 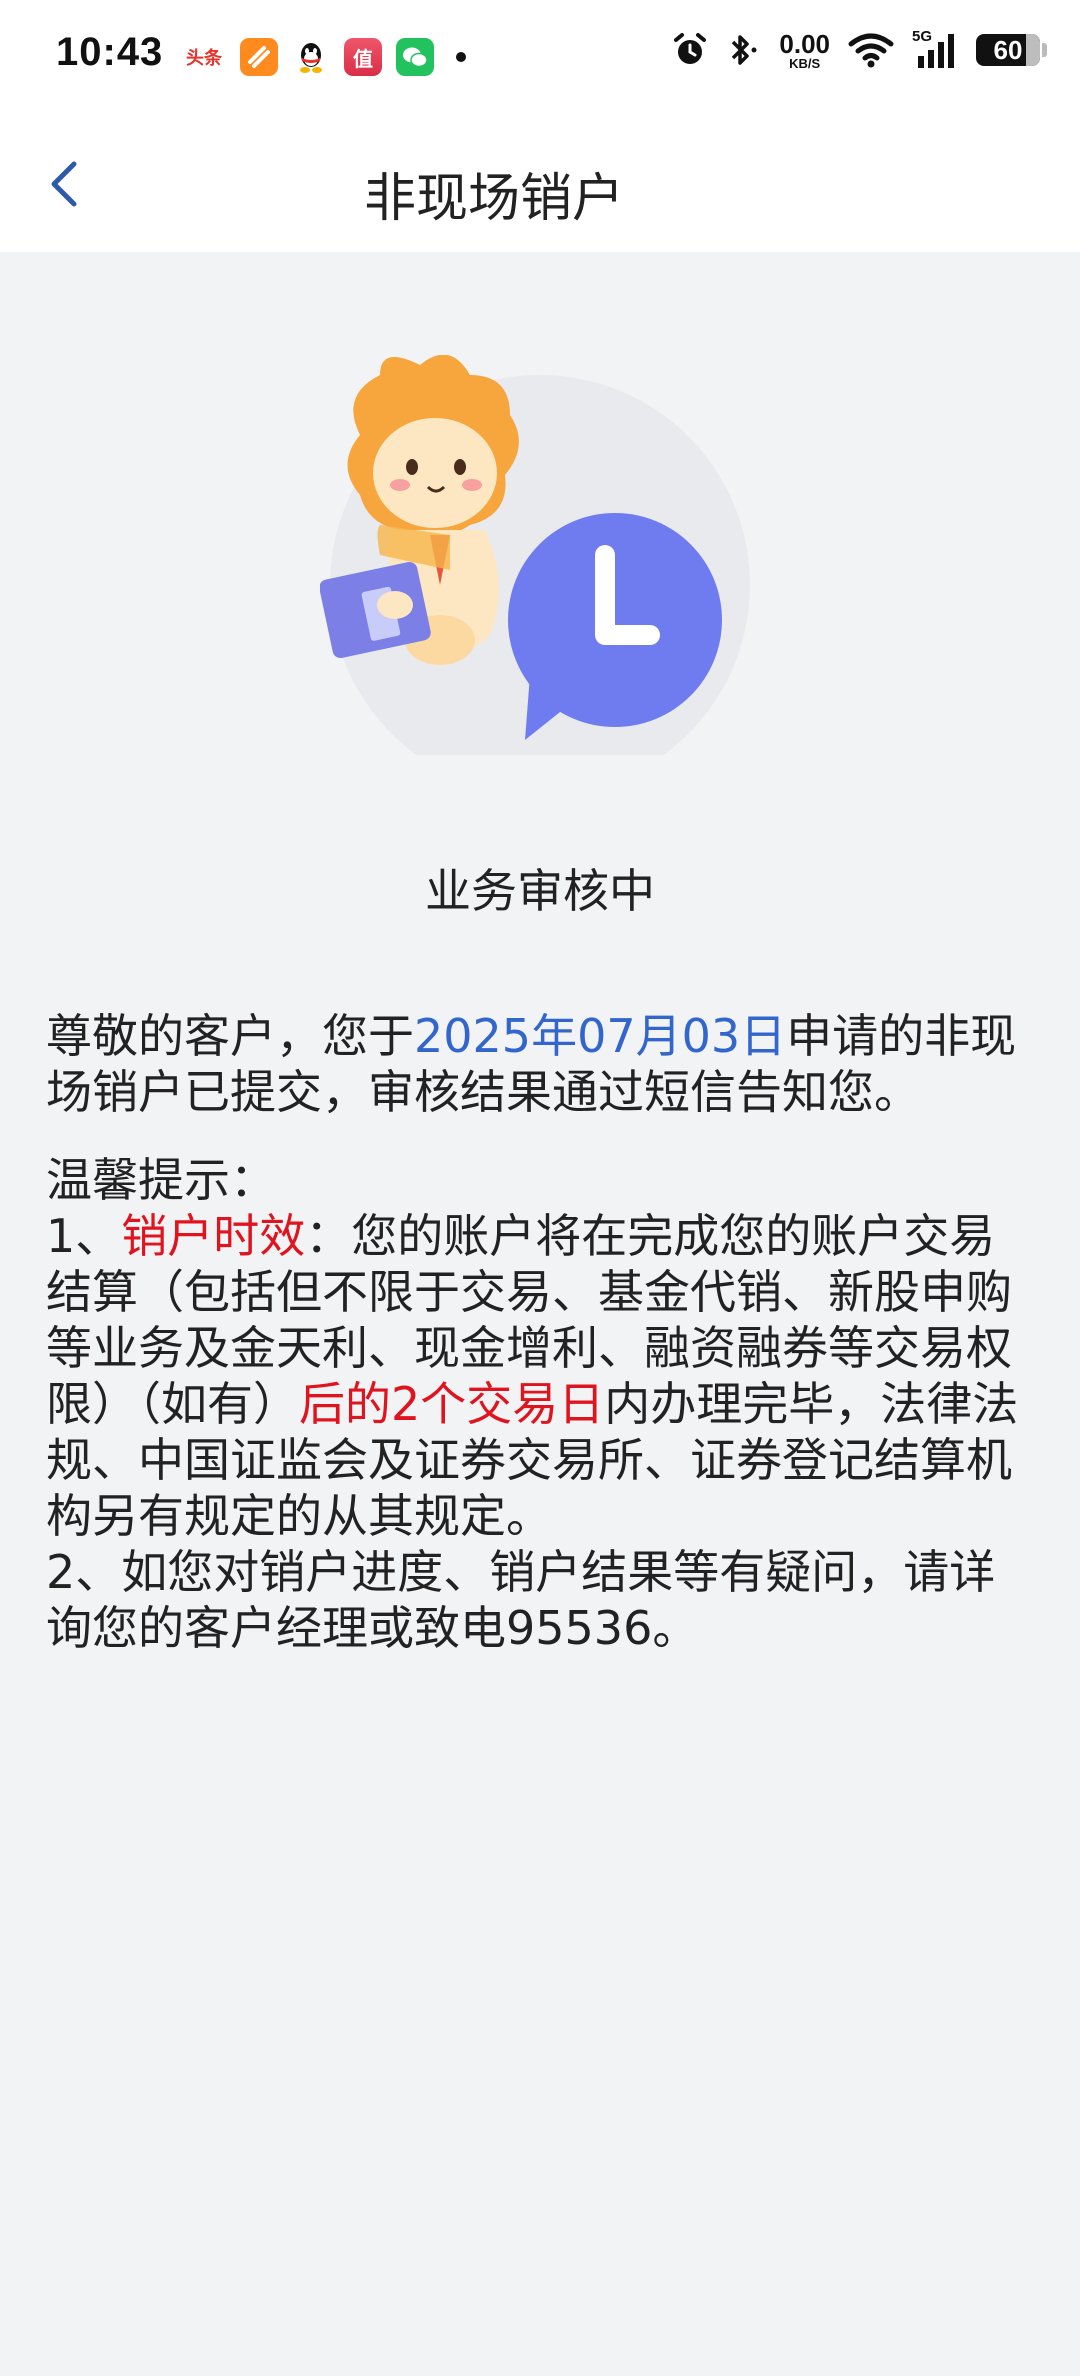 I want to click on notification-icons: 头条 值, so click(x=324, y=57).